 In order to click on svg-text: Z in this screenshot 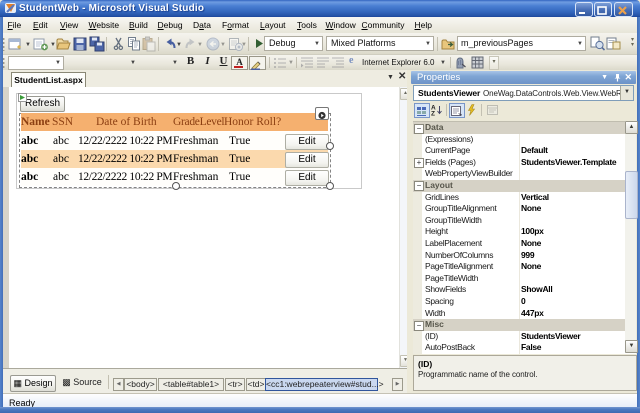, I will do `click(433, 114)`.